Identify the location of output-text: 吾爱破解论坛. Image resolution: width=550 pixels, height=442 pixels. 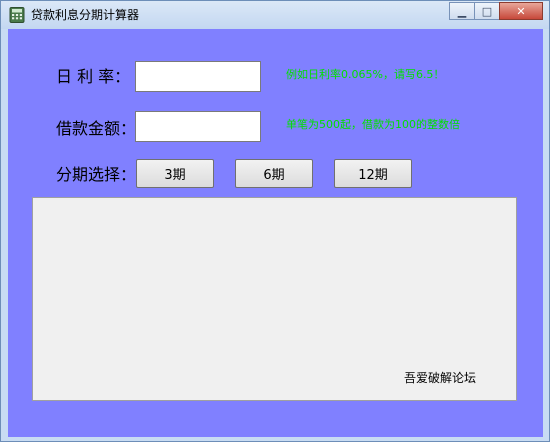
(439, 378).